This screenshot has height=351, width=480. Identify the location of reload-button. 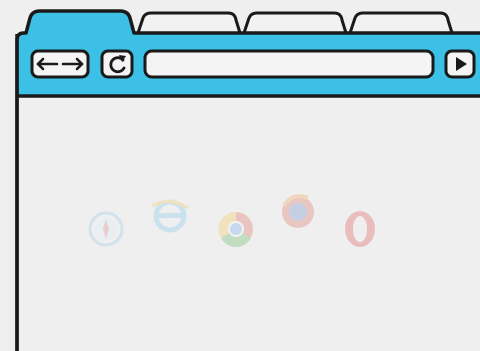
(117, 64).